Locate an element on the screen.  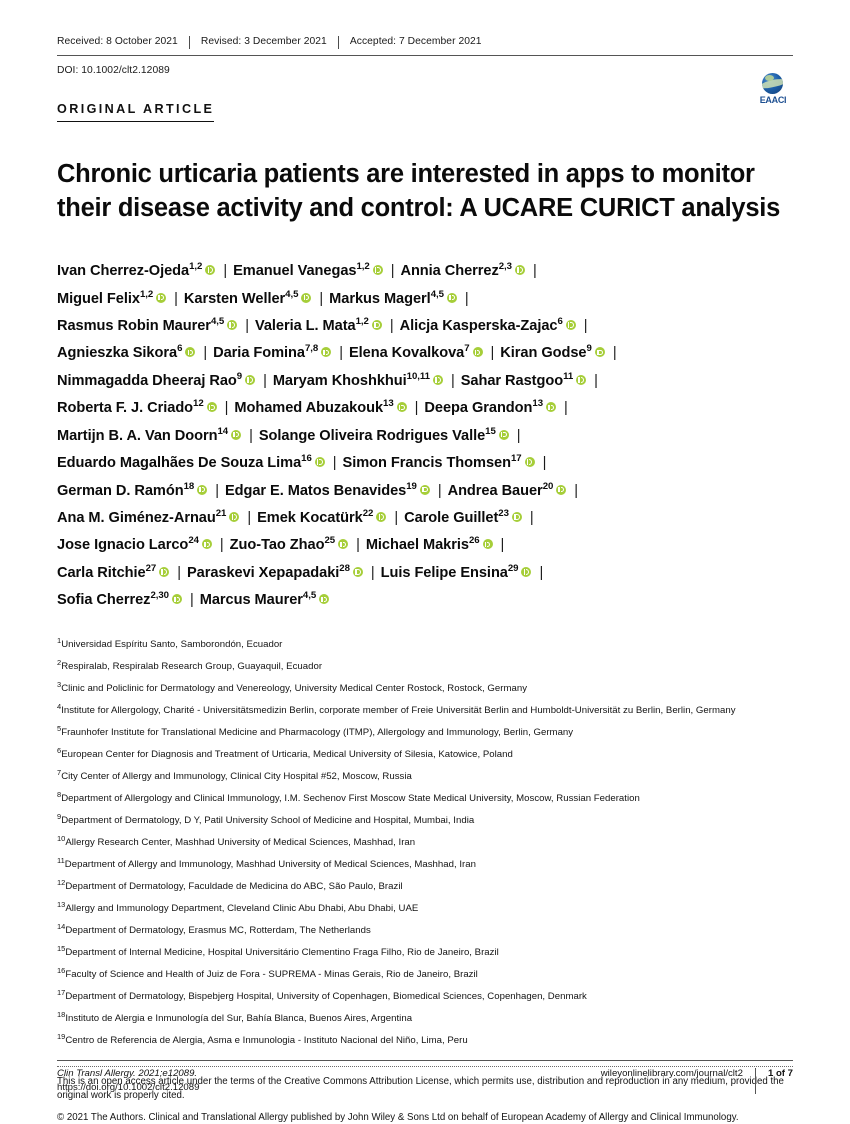
author-name: Daria Fomina is located at coordinates (259, 353).